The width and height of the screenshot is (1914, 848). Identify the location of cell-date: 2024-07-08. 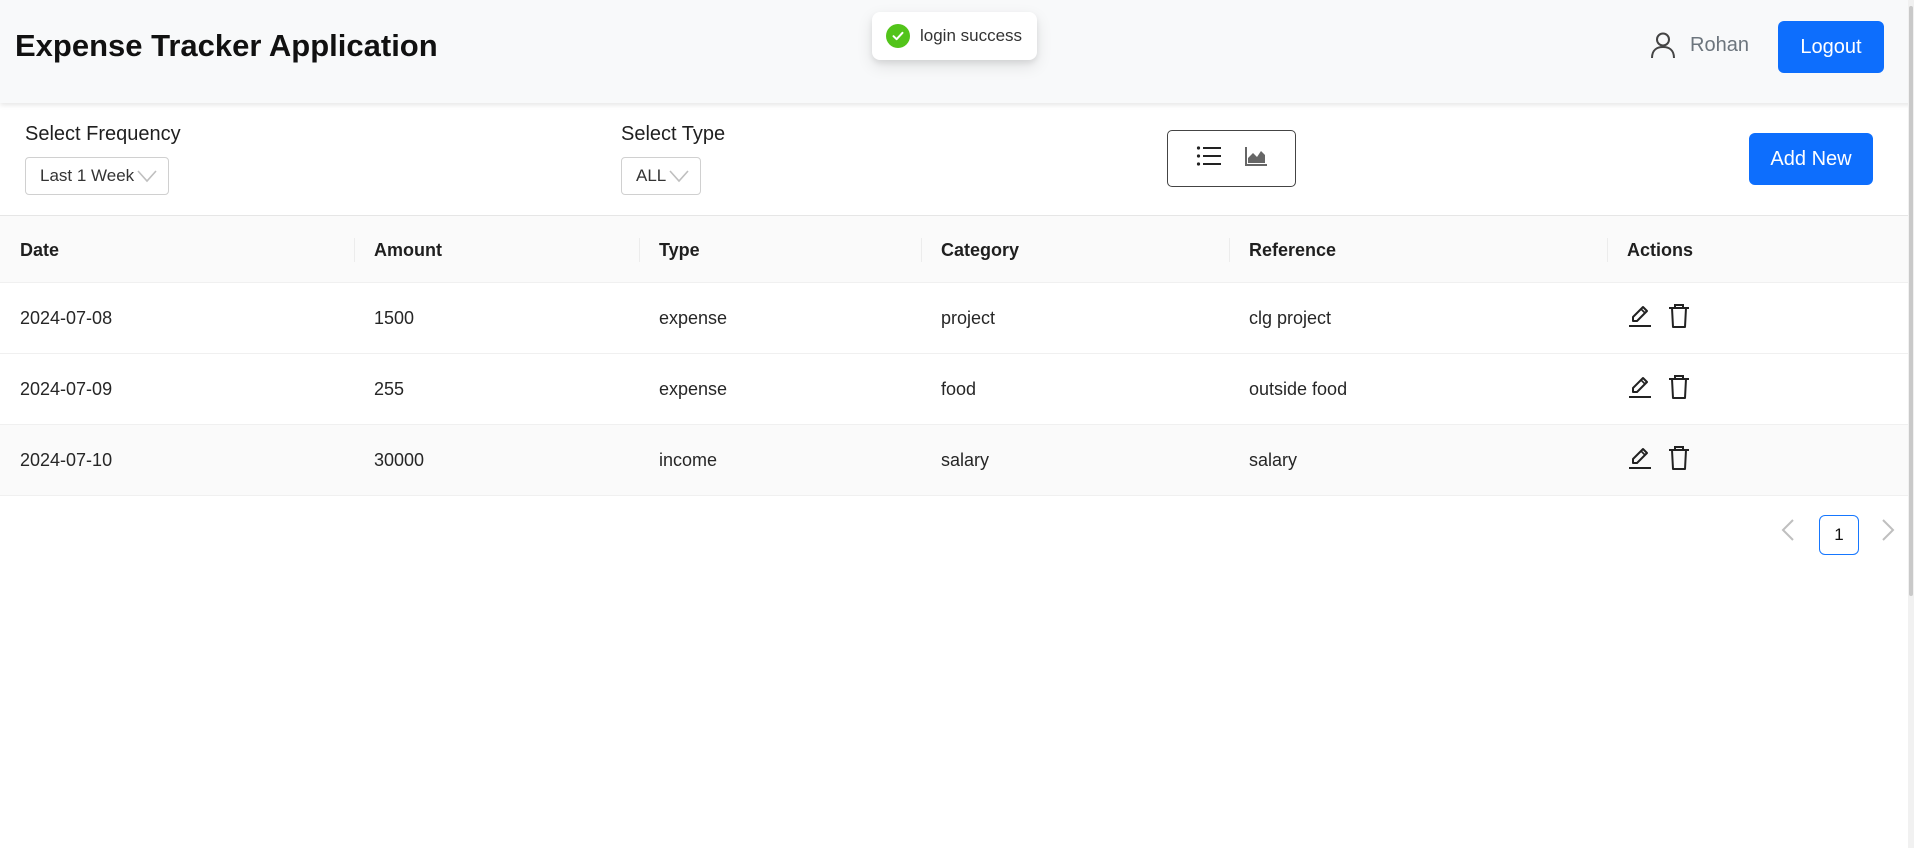
(66, 317).